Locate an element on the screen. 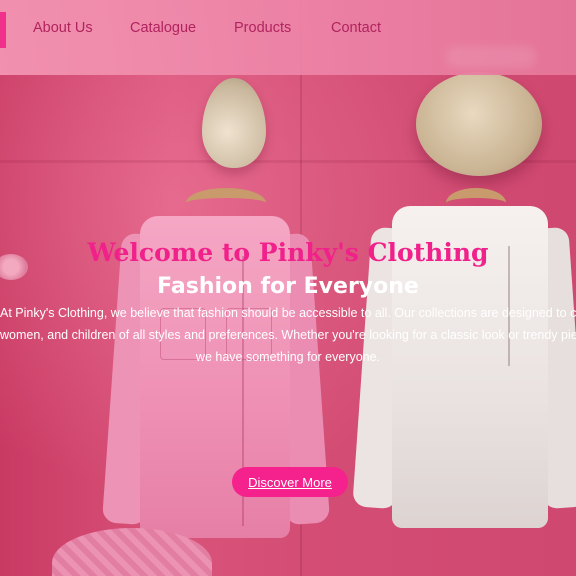 The height and width of the screenshot is (576, 576). hat-image-right is located at coordinates (479, 124).